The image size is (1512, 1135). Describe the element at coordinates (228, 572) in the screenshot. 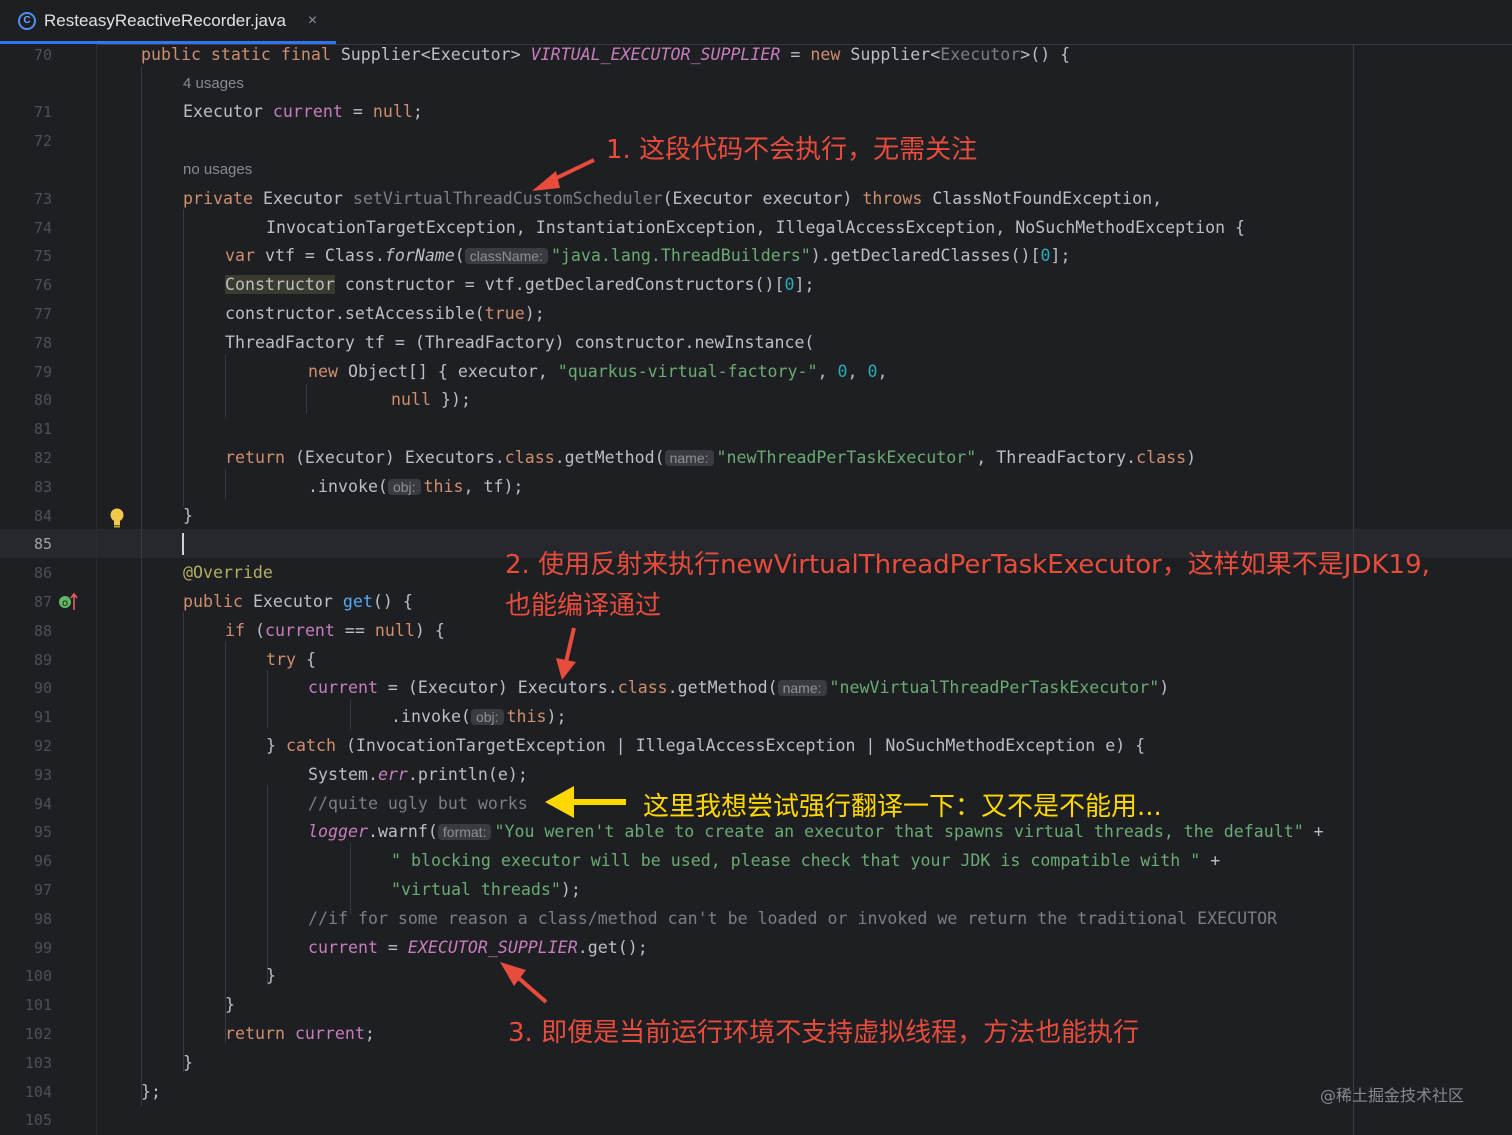

I see `code-line-86: @Override` at that location.